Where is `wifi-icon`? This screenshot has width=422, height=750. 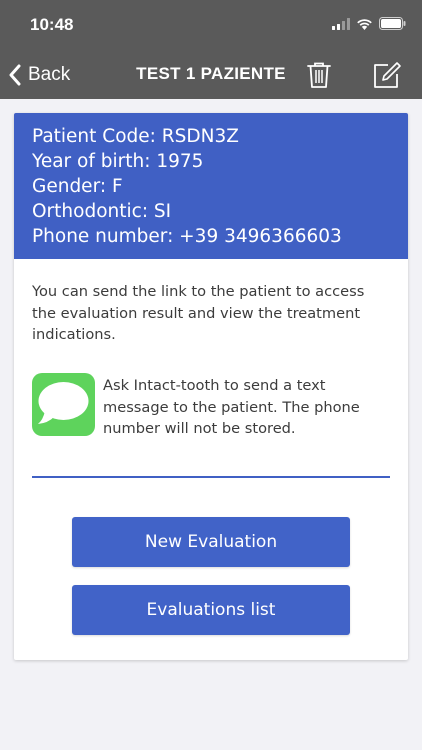 wifi-icon is located at coordinates (364, 24).